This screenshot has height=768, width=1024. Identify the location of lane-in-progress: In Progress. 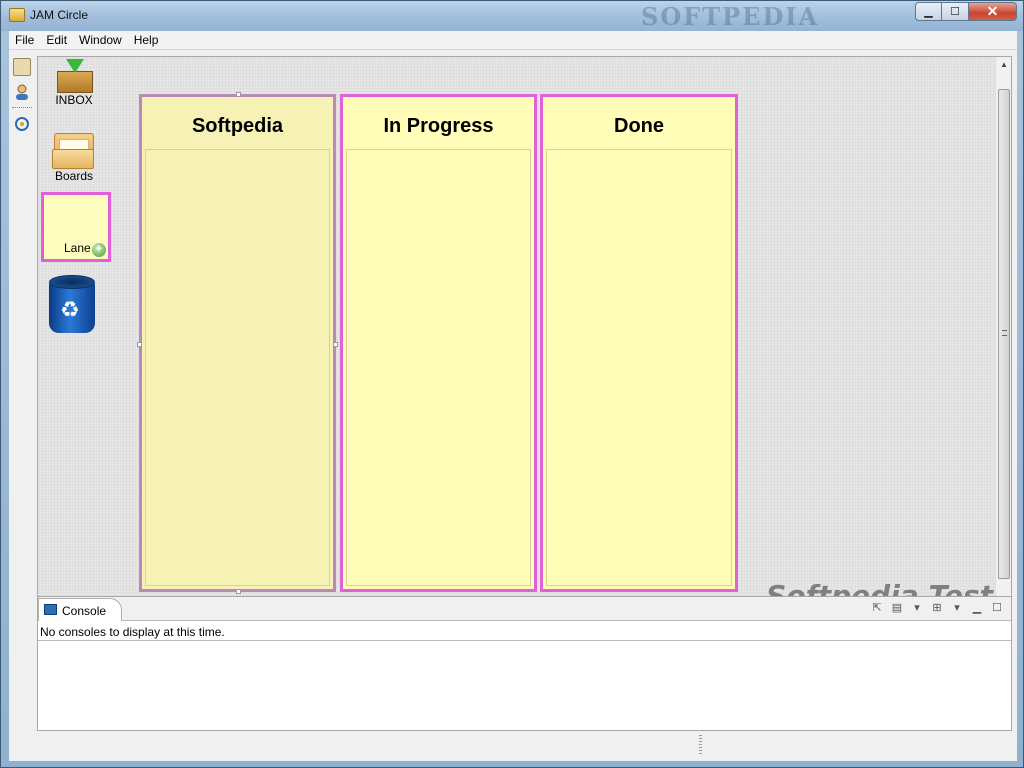
(438, 343).